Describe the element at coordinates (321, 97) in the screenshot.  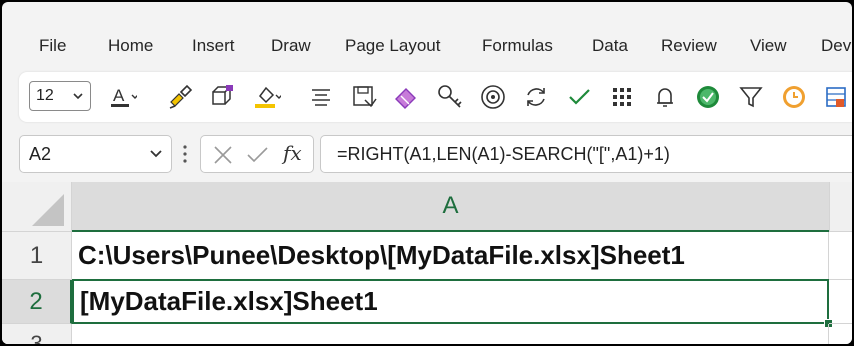
I see `align-icon` at that location.